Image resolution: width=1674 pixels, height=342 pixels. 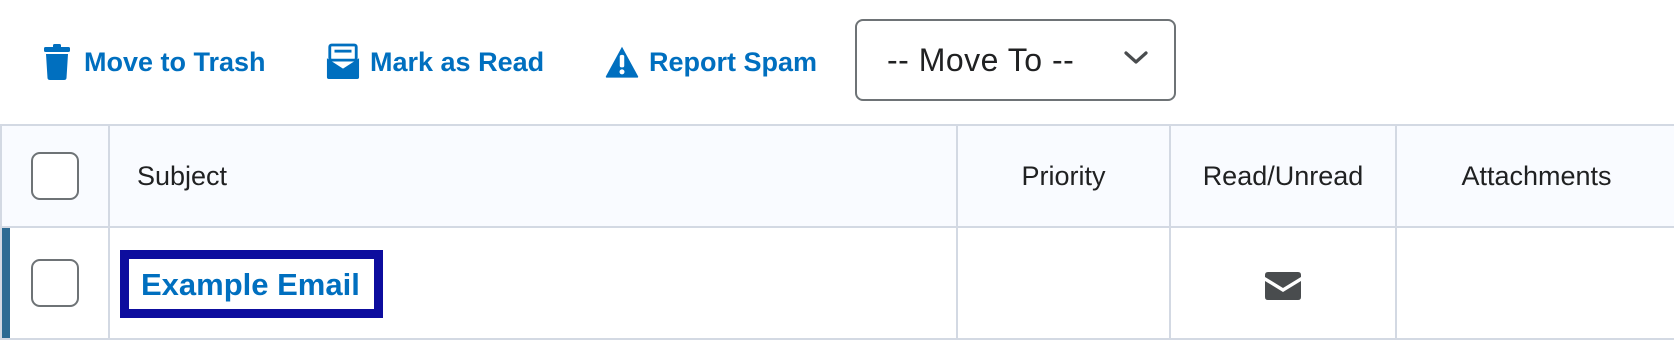 I want to click on warning-icon, so click(x=622, y=62).